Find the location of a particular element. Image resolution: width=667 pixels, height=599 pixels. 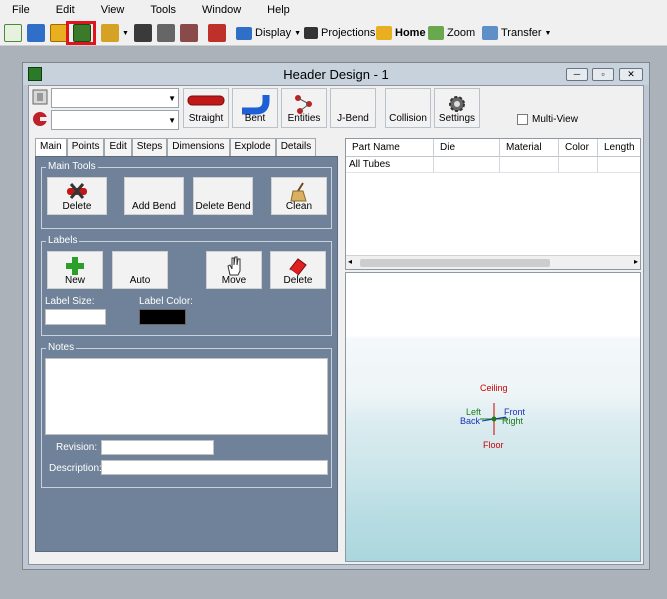

multiview-toggle: Multi-View is located at coordinates (547, 119).